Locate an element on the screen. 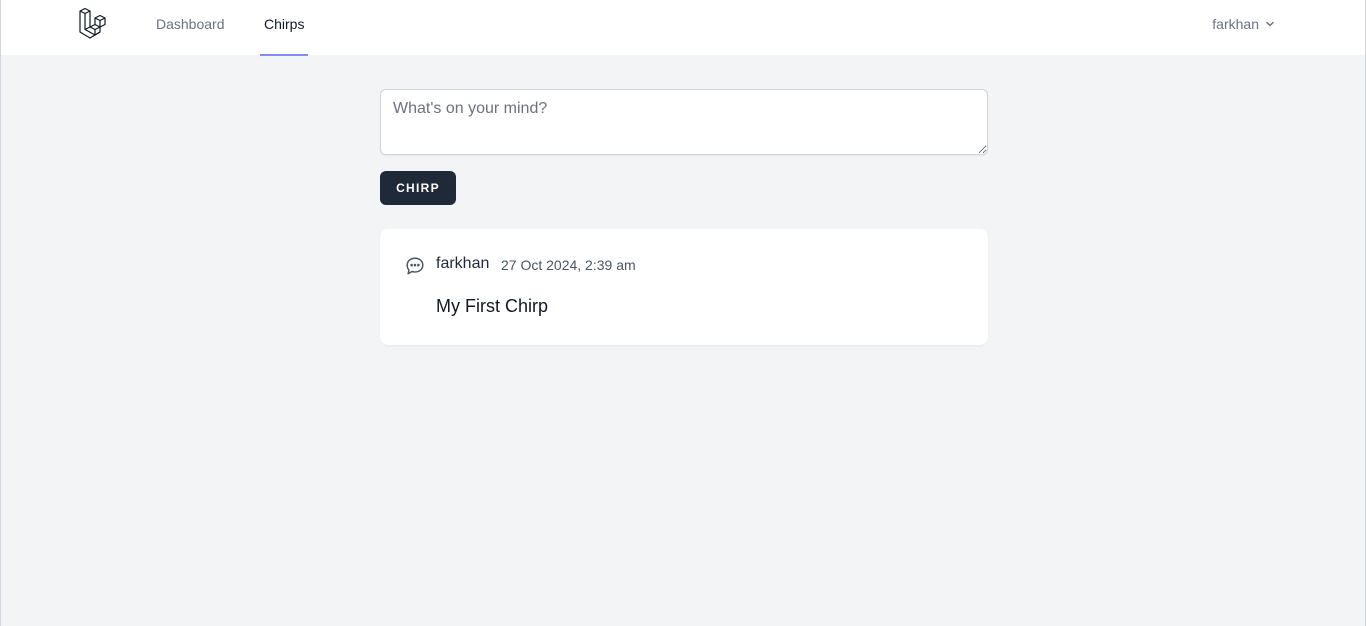 Image resolution: width=1366 pixels, height=626 pixels. user-name: farkhan is located at coordinates (1235, 24).